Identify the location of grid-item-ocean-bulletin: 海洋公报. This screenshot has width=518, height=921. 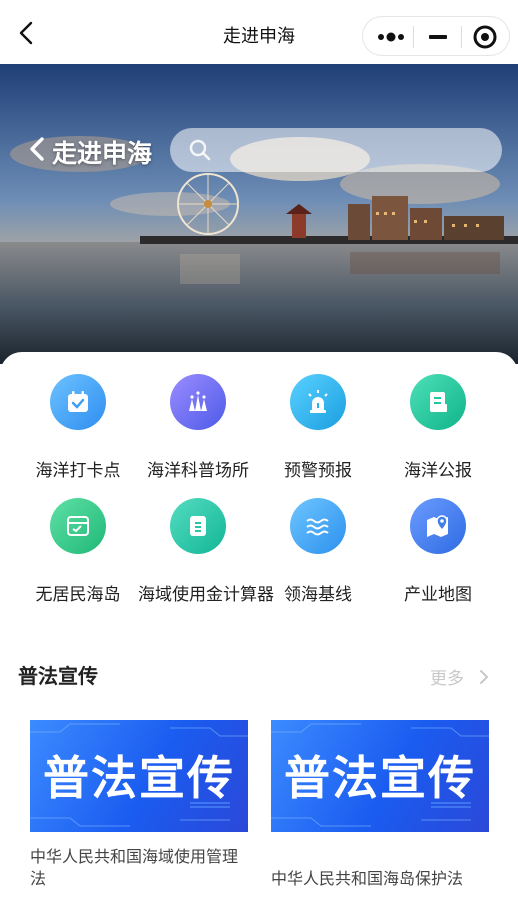
(438, 427).